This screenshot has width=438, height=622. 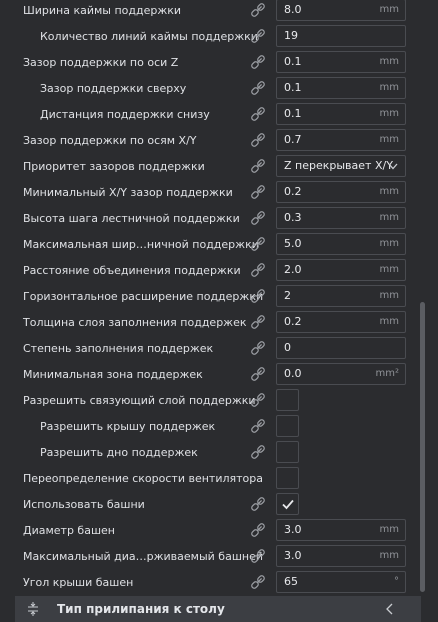 What do you see at coordinates (293, 269) in the screenshot?
I see `setting-value: 2.0` at bounding box center [293, 269].